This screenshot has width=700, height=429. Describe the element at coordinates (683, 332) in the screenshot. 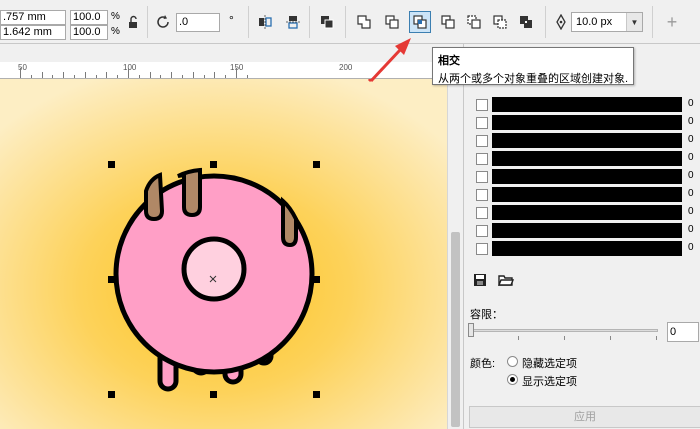

I see `tolerance-input: 0` at that location.